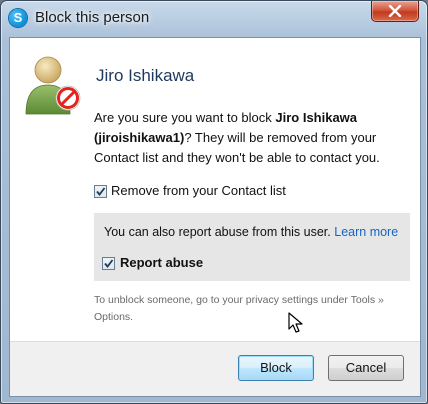 The height and width of the screenshot is (404, 428). What do you see at coordinates (139, 137) in the screenshot?
I see `question-handle: (jiroishikawa1)` at bounding box center [139, 137].